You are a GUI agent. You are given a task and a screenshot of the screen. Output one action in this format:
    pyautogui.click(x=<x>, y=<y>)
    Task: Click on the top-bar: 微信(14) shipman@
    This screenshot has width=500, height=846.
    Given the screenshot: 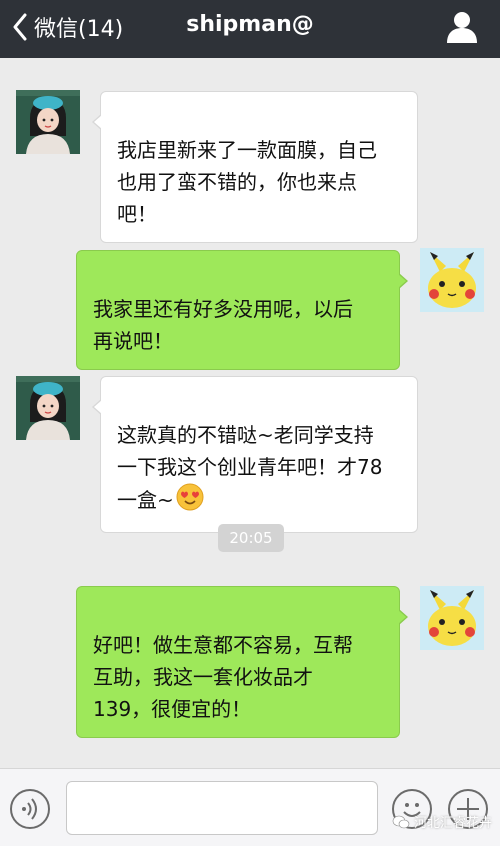 What is the action you would take?
    pyautogui.click(x=250, y=29)
    